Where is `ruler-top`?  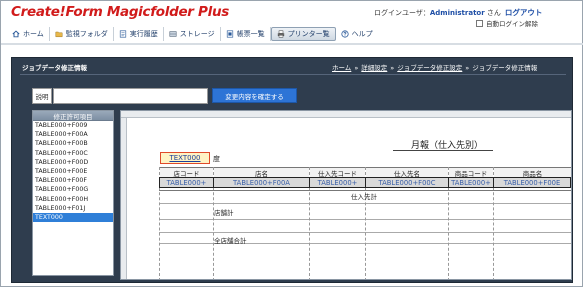 ruler-top is located at coordinates (346, 114).